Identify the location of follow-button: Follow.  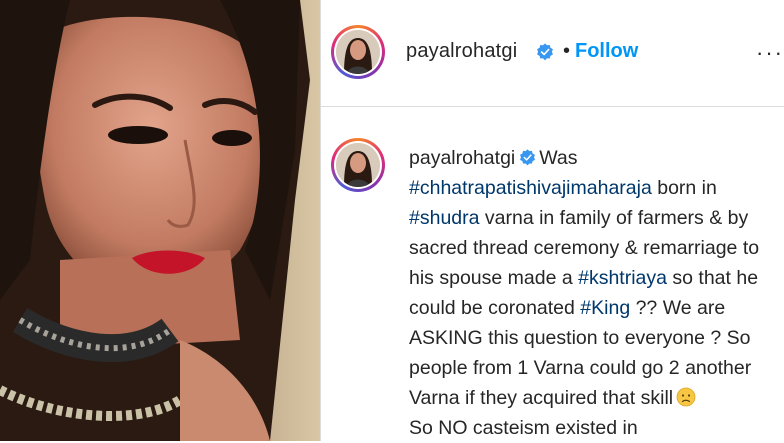
(606, 51).